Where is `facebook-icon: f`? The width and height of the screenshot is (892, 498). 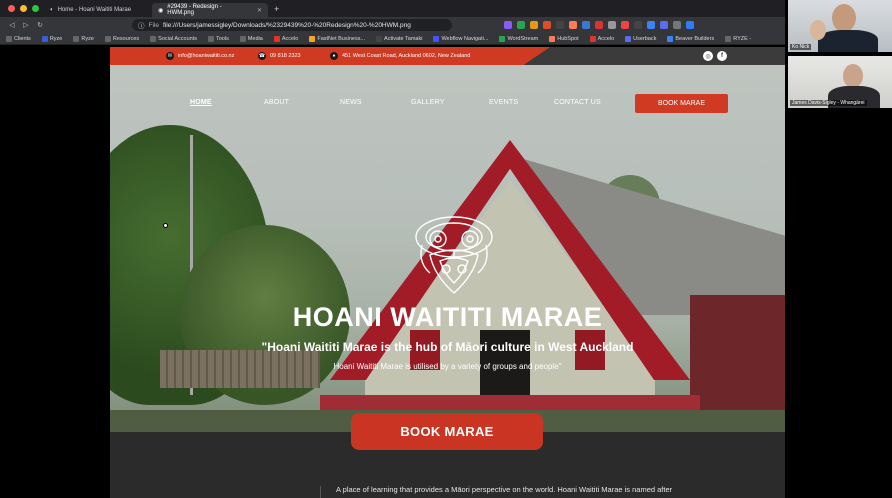
facebook-icon: f is located at coordinates (722, 56).